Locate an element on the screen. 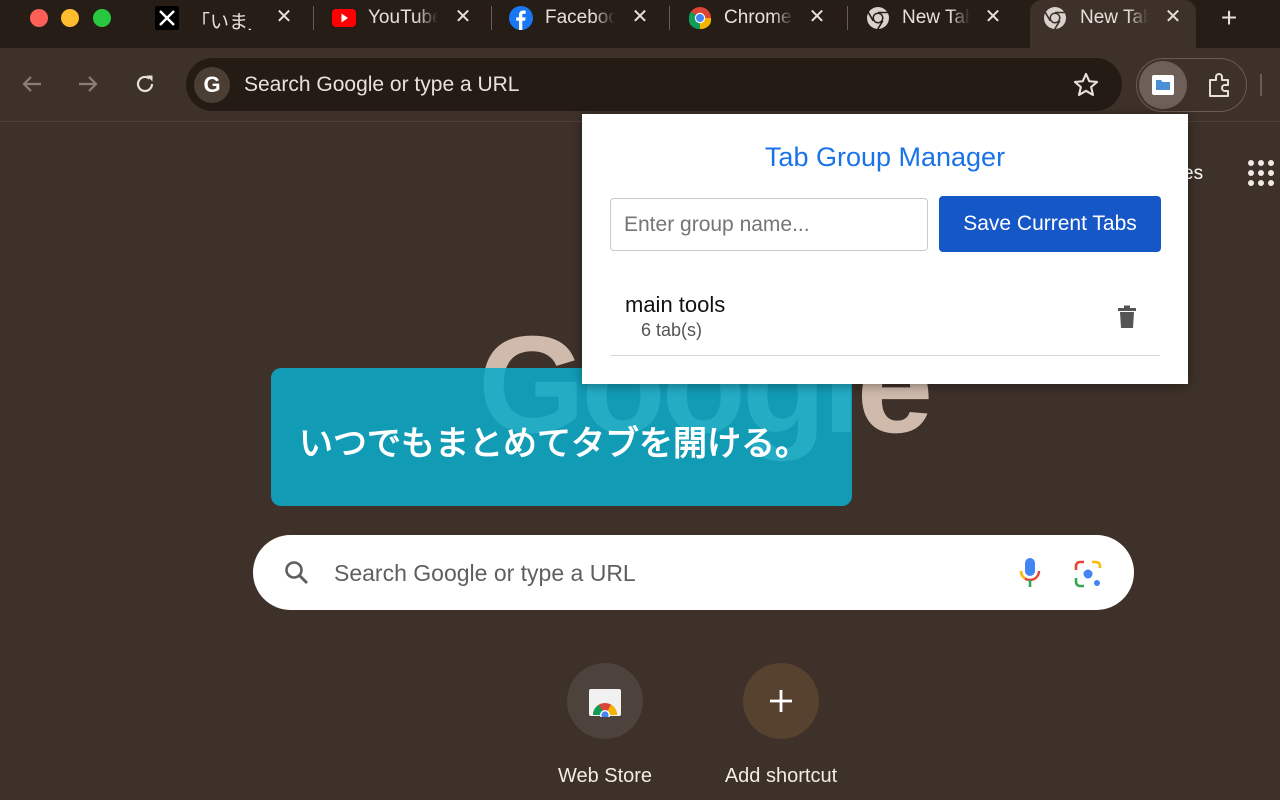 The width and height of the screenshot is (1280, 800). toolbar: G Search Google or type a URL is located at coordinates (640, 85).